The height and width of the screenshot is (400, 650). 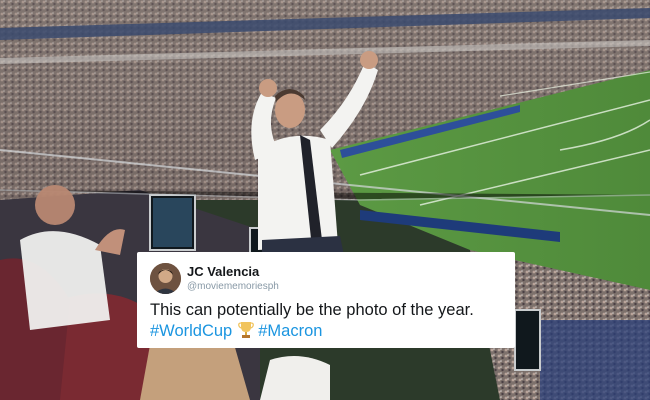 What do you see at coordinates (290, 331) in the screenshot?
I see `hashtag-macron: #Macron` at bounding box center [290, 331].